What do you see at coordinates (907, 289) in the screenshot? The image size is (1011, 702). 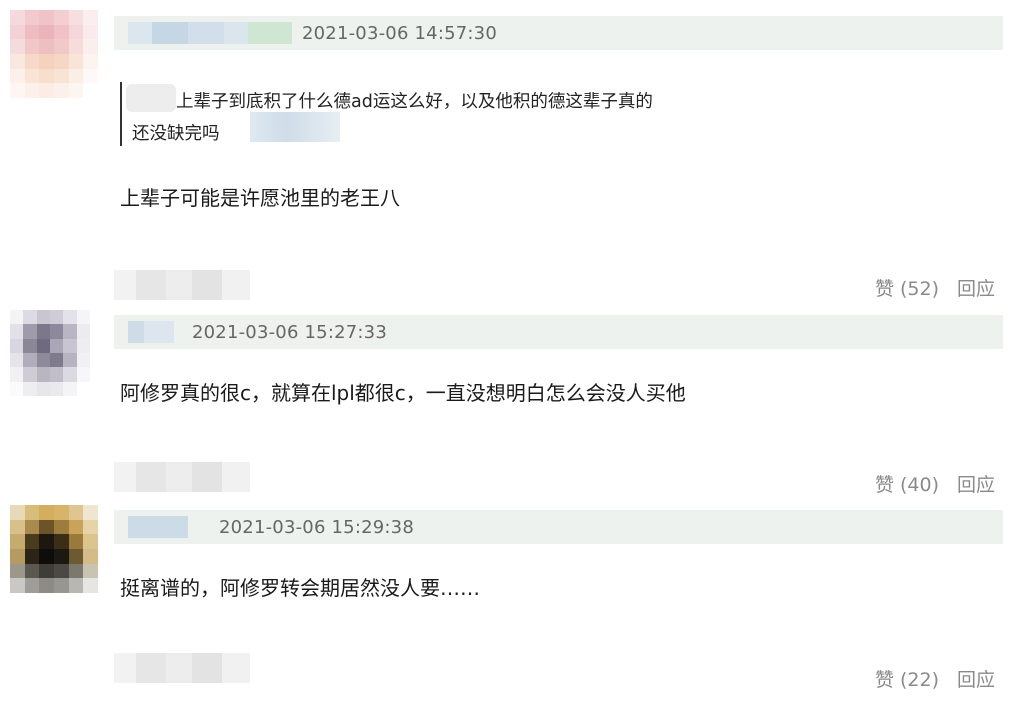 I see `like-button: 赞 (52)` at bounding box center [907, 289].